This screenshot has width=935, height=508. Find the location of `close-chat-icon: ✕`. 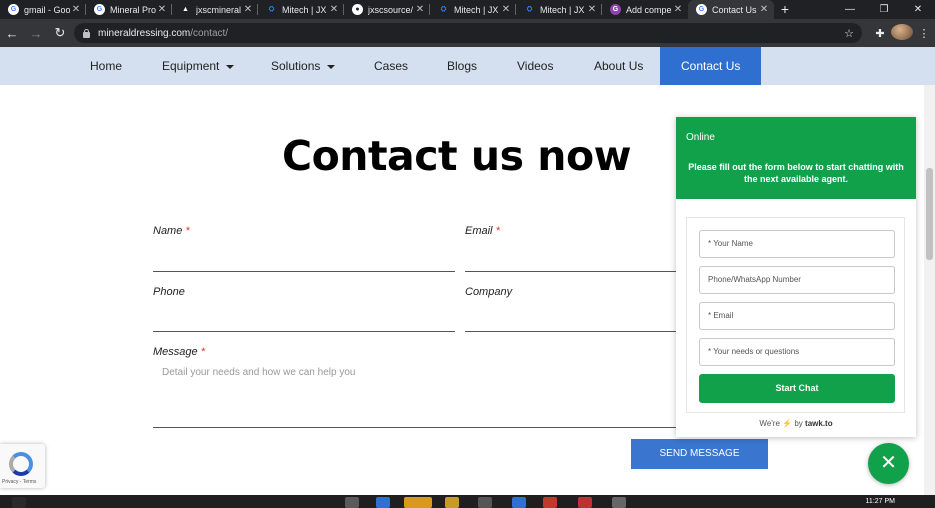

close-chat-icon: ✕ is located at coordinates (888, 463).